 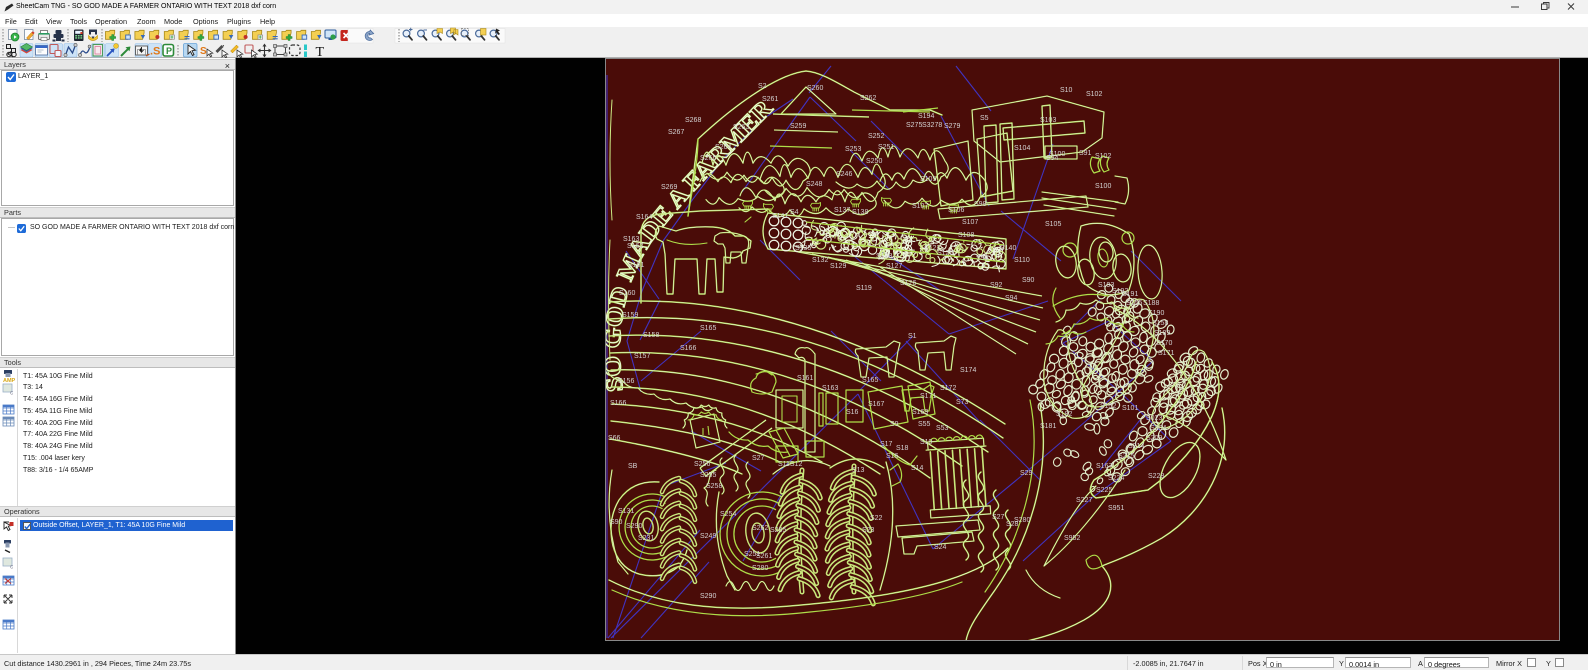 What do you see at coordinates (626, 381) in the screenshot?
I see `svg-text: S156` at bounding box center [626, 381].